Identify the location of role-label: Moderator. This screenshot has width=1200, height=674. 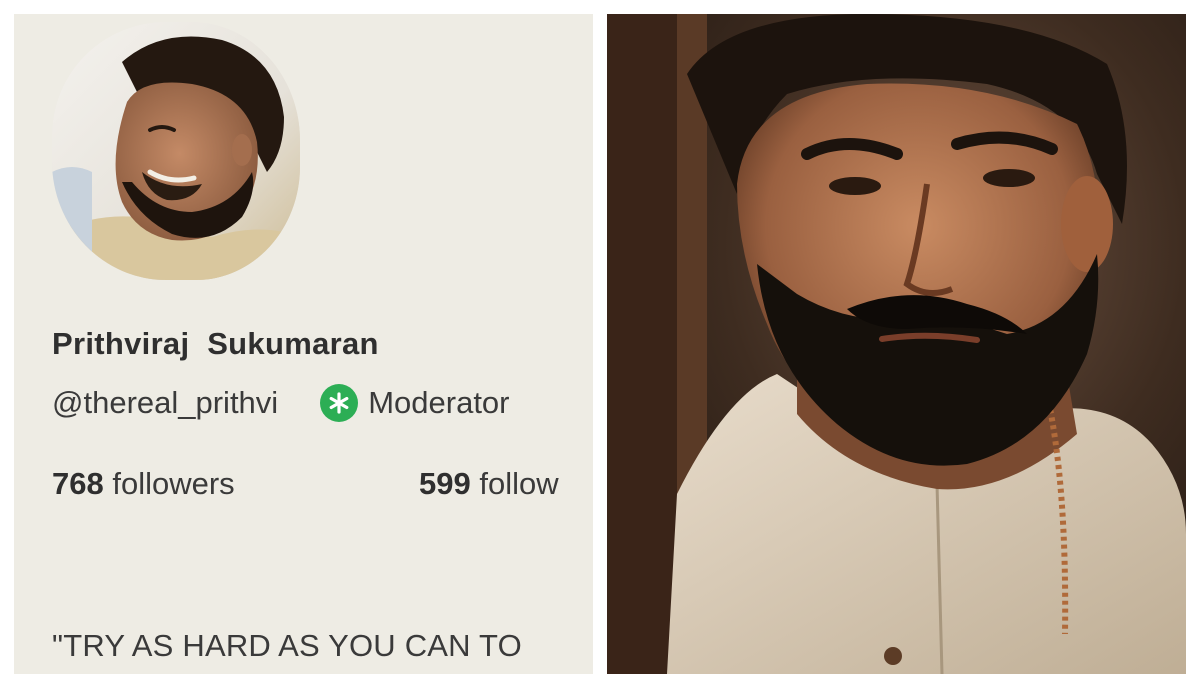
(439, 402).